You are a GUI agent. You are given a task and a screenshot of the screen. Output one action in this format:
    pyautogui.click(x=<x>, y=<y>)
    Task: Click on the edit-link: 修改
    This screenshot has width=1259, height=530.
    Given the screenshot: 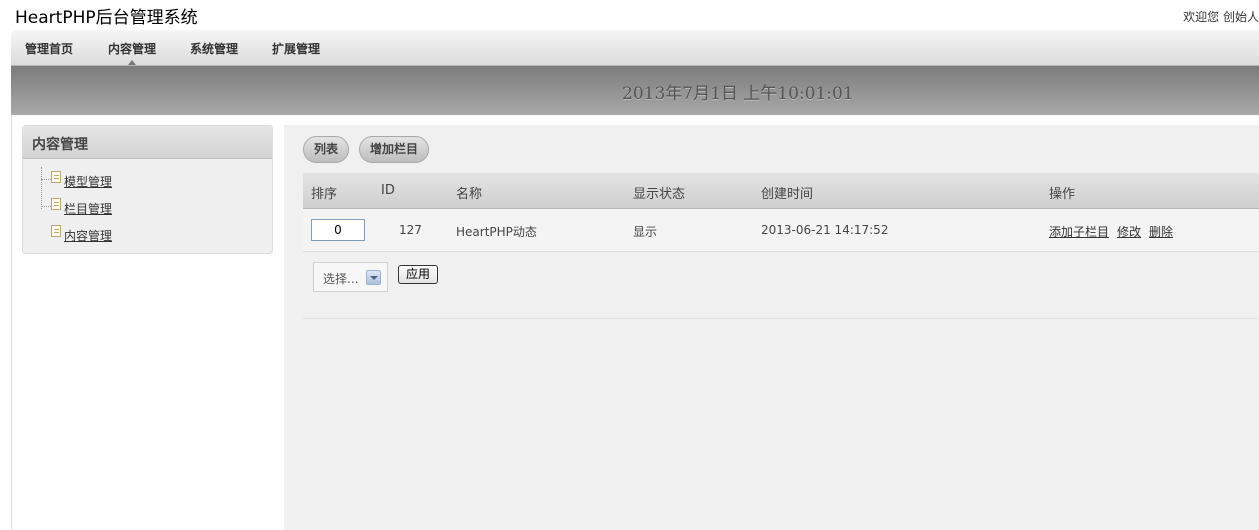 What is the action you would take?
    pyautogui.click(x=1129, y=231)
    